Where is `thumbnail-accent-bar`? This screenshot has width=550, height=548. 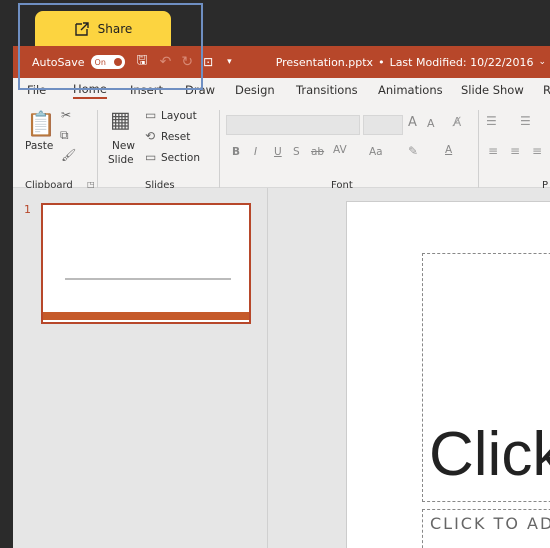 thumbnail-accent-bar is located at coordinates (146, 316).